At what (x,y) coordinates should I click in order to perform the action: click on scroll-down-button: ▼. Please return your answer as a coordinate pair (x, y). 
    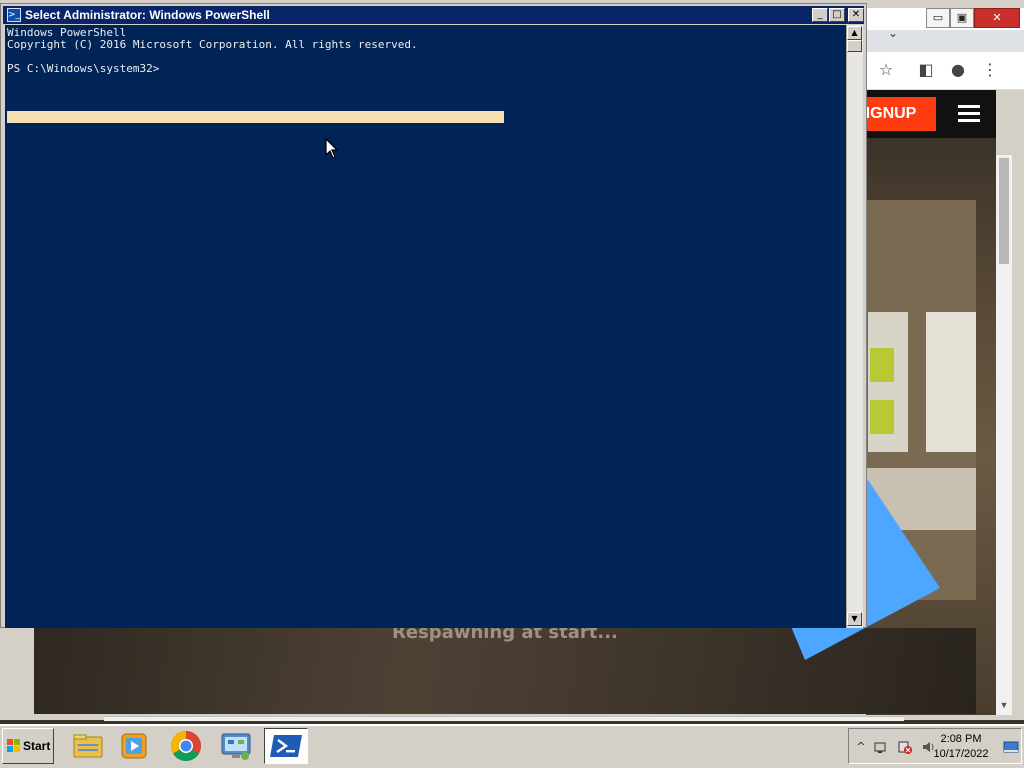
    Looking at the image, I should click on (854, 619).